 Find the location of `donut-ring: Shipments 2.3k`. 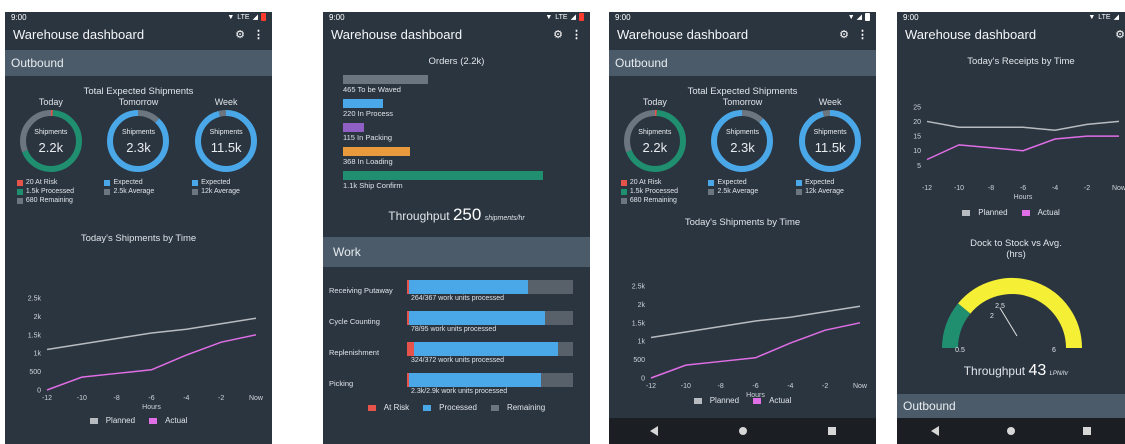

donut-ring: Shipments 2.3k is located at coordinates (742, 141).